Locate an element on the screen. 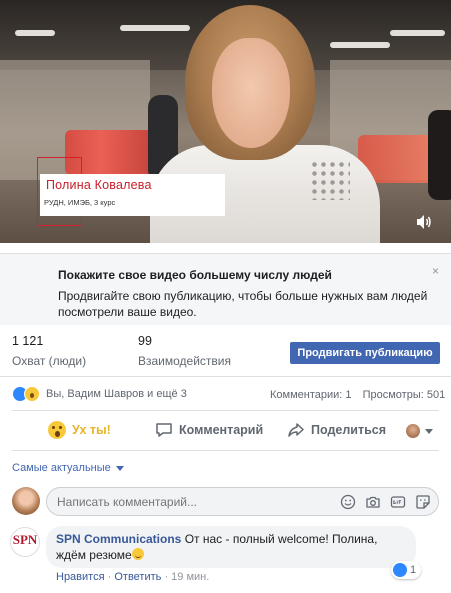  background-person is located at coordinates (439, 155).